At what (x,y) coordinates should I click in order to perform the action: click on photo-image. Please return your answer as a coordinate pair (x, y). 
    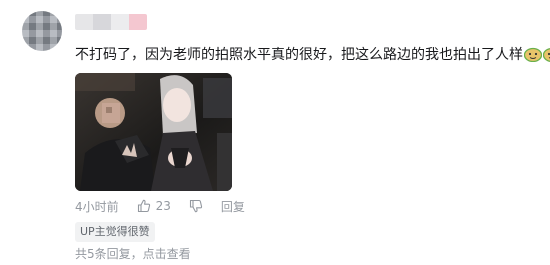
    Looking at the image, I should click on (153, 132).